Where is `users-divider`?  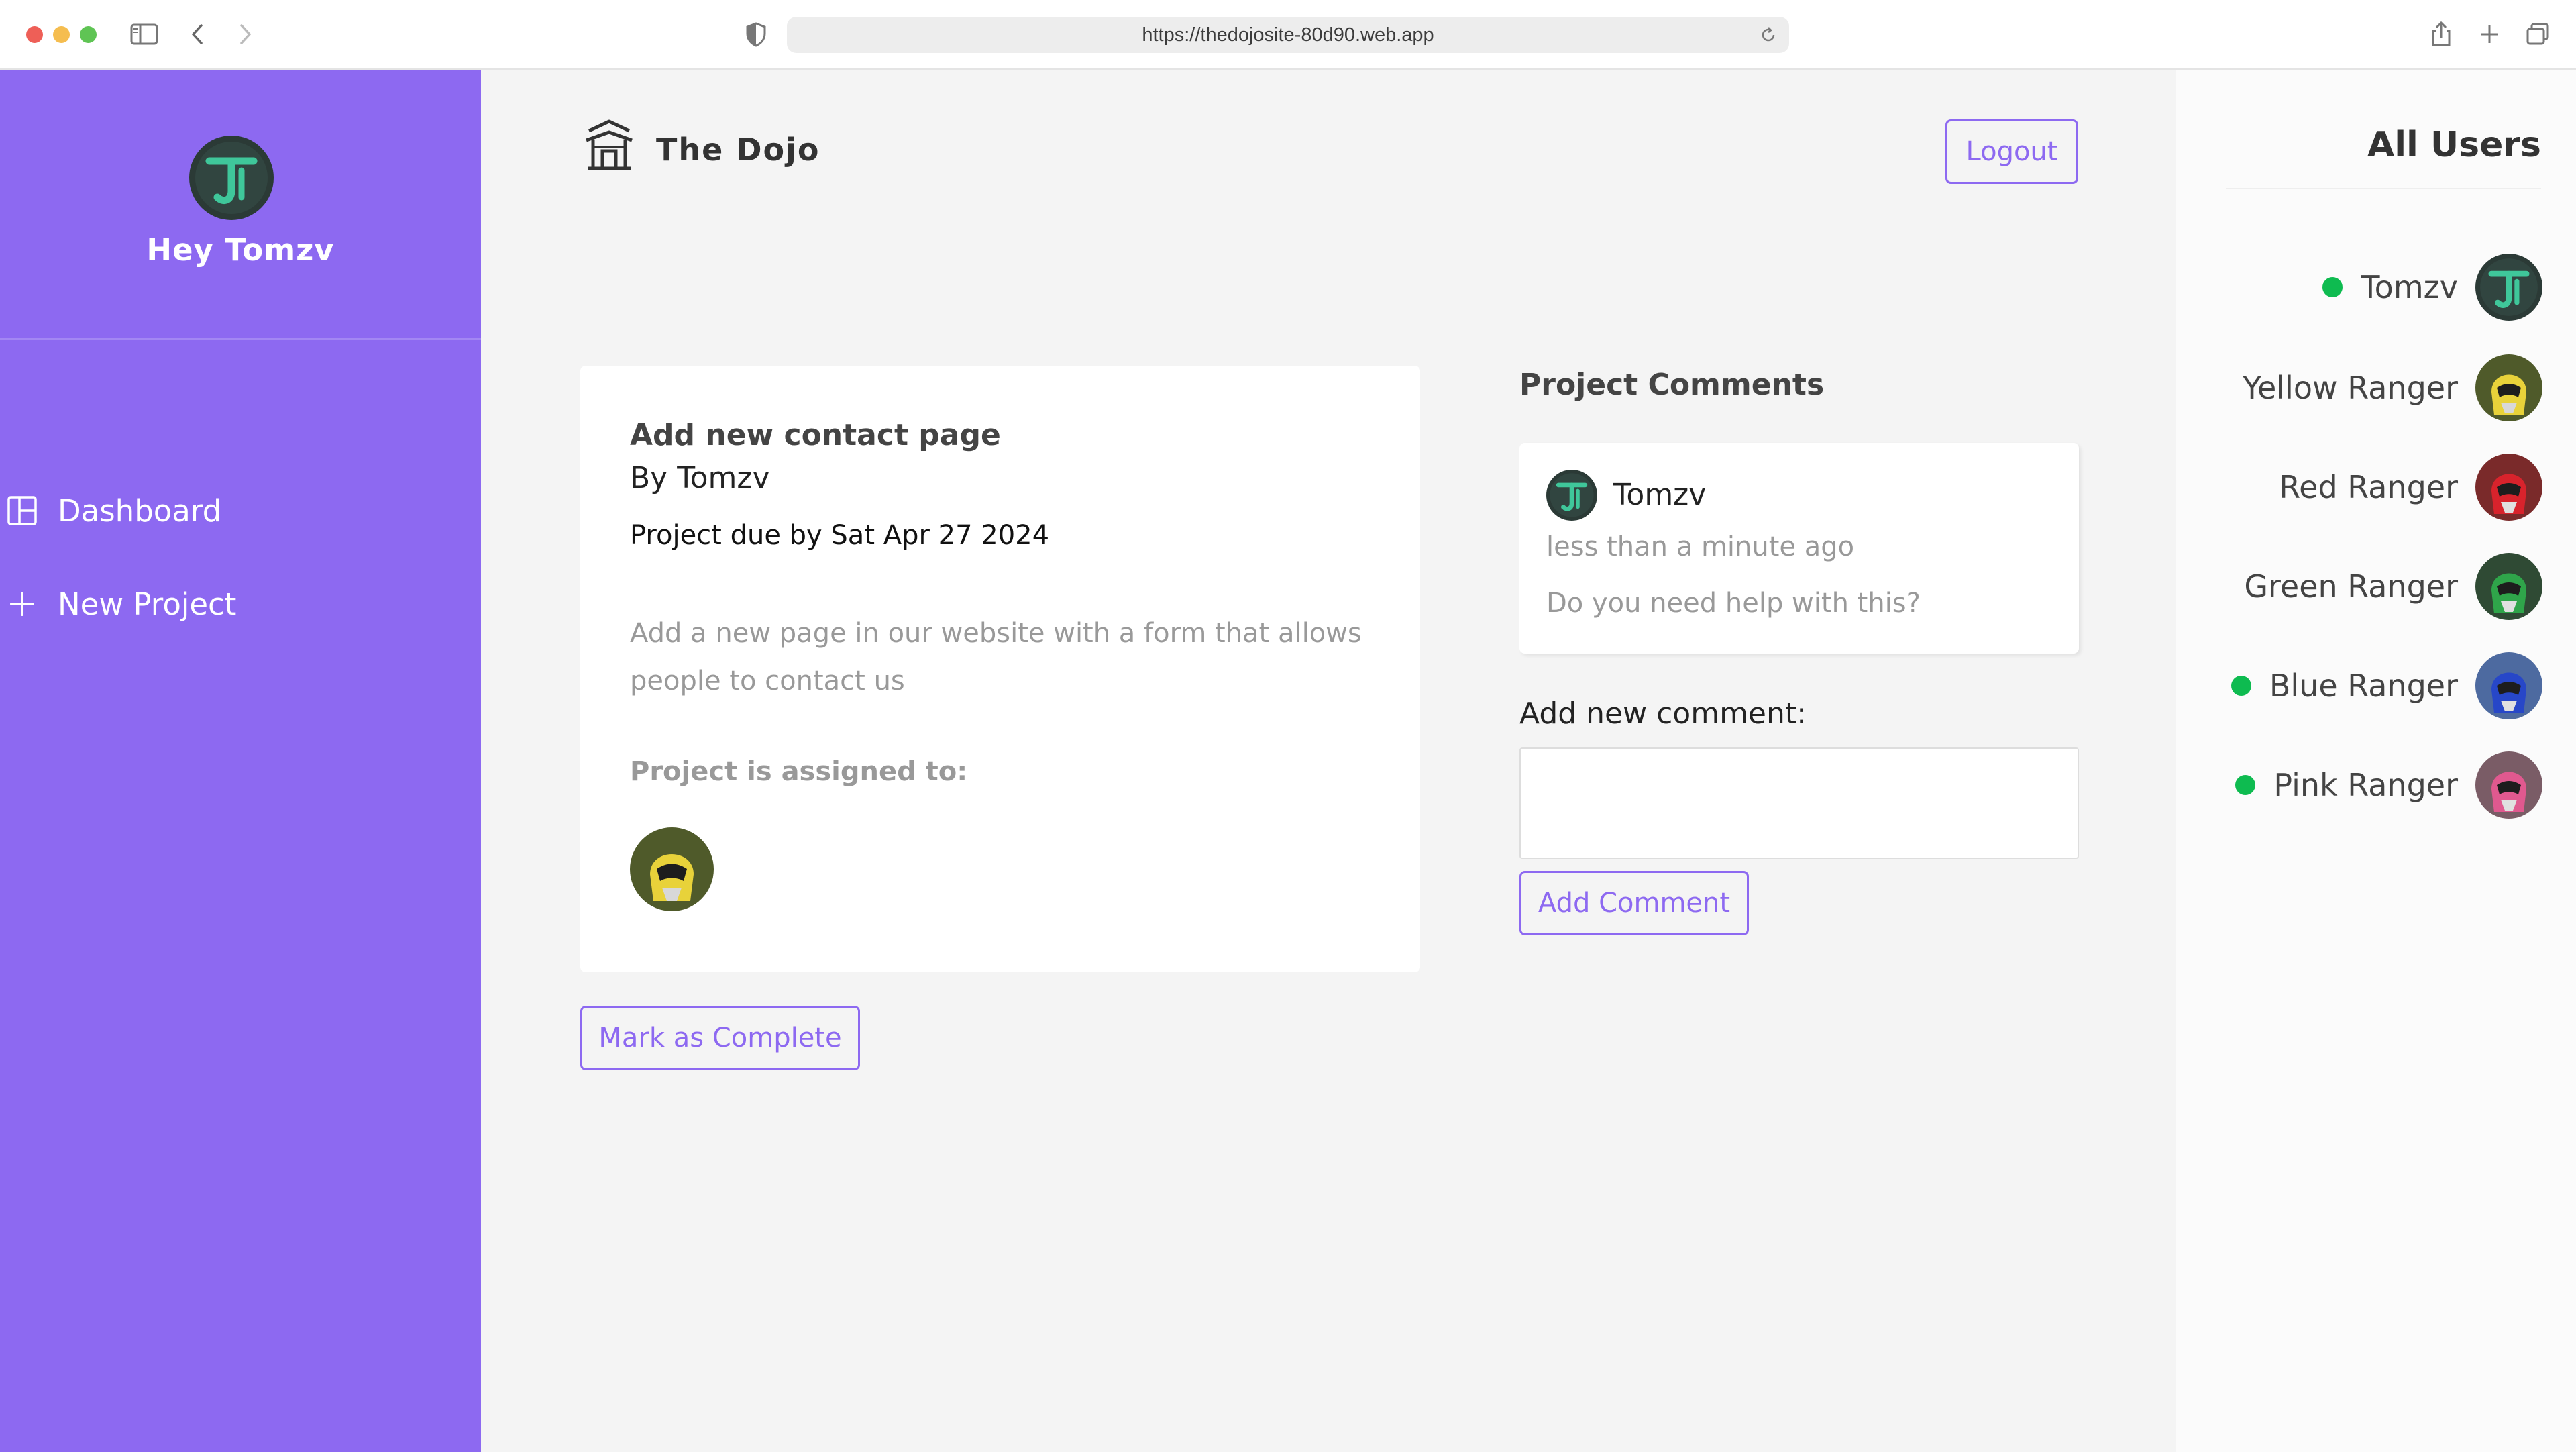 users-divider is located at coordinates (2383, 189).